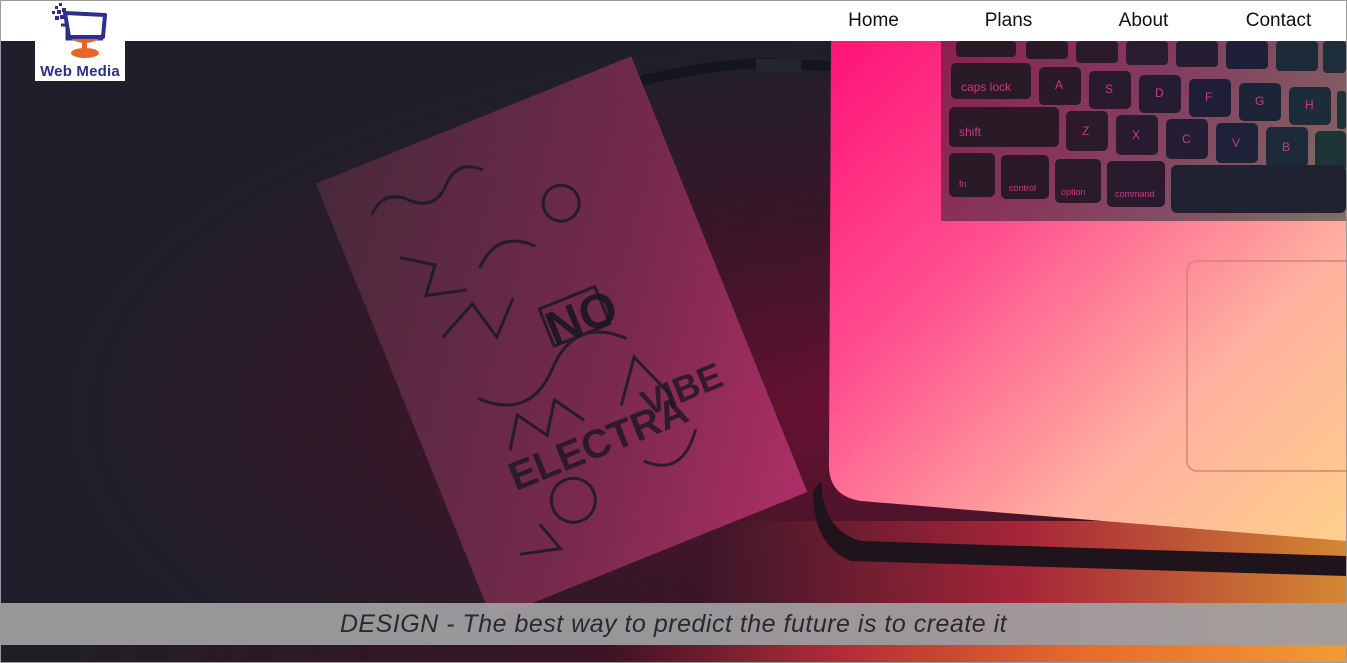  Describe the element at coordinates (986, 87) in the screenshot. I see `key-caps-lock: caps lock` at that location.